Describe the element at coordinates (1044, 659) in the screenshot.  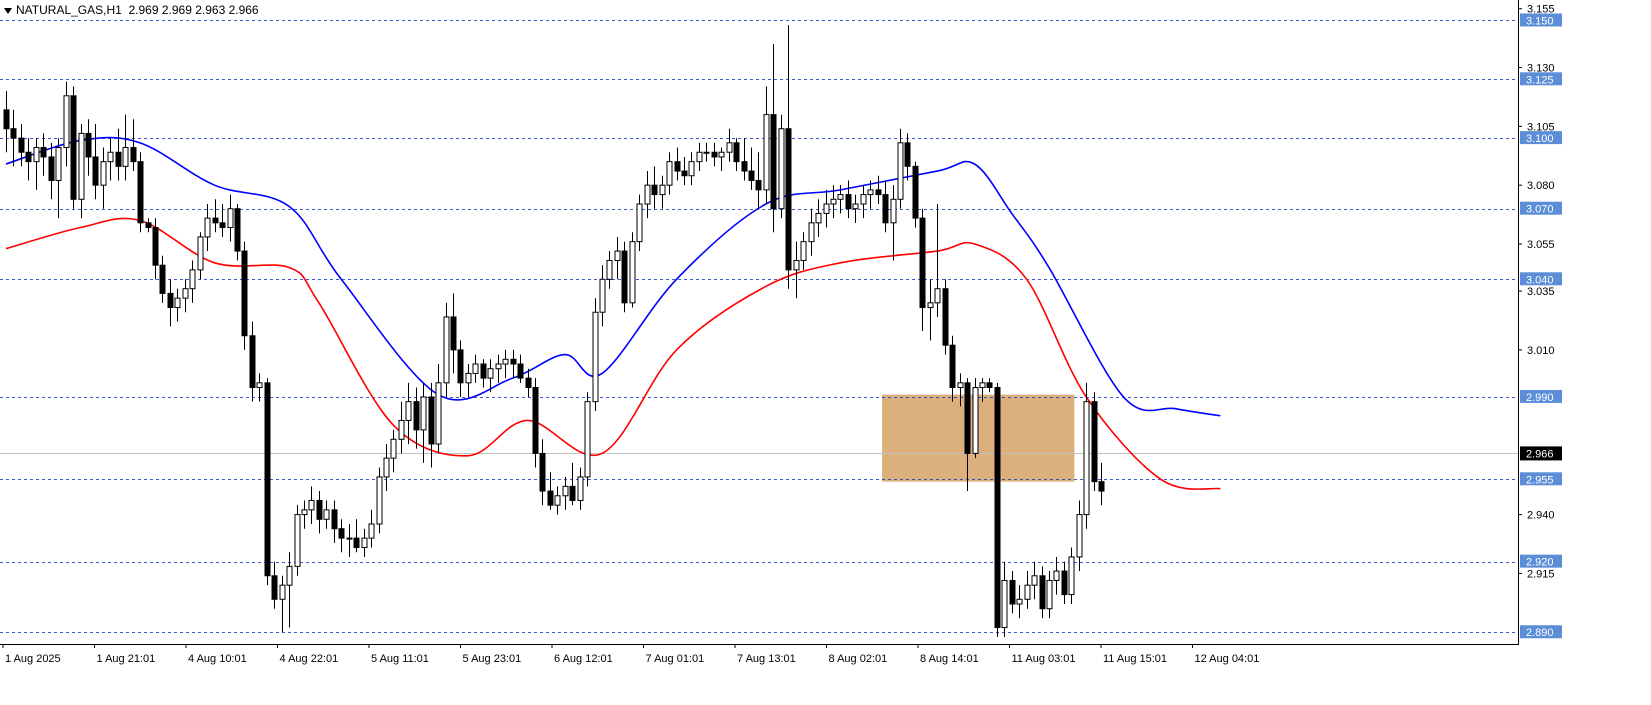
I see `x-tick-label: 11 Aug 03:01` at that location.